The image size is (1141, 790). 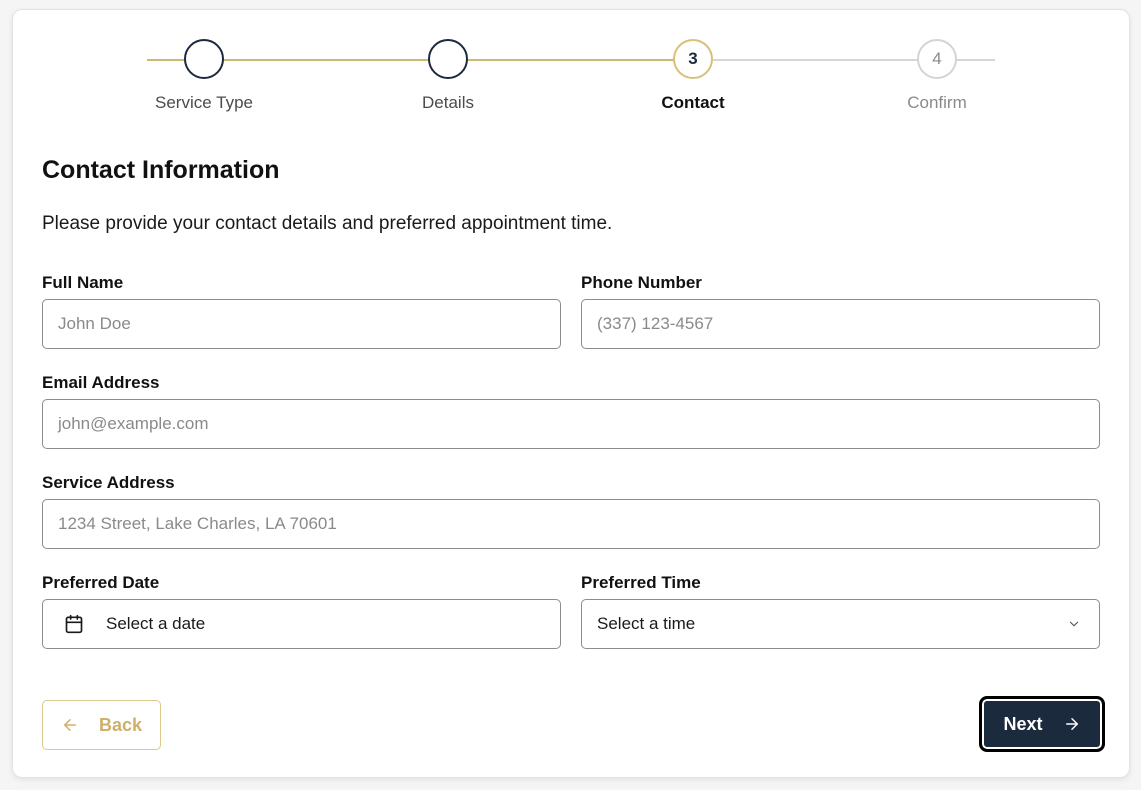 What do you see at coordinates (840, 624) in the screenshot?
I see `time-select: Select a time` at bounding box center [840, 624].